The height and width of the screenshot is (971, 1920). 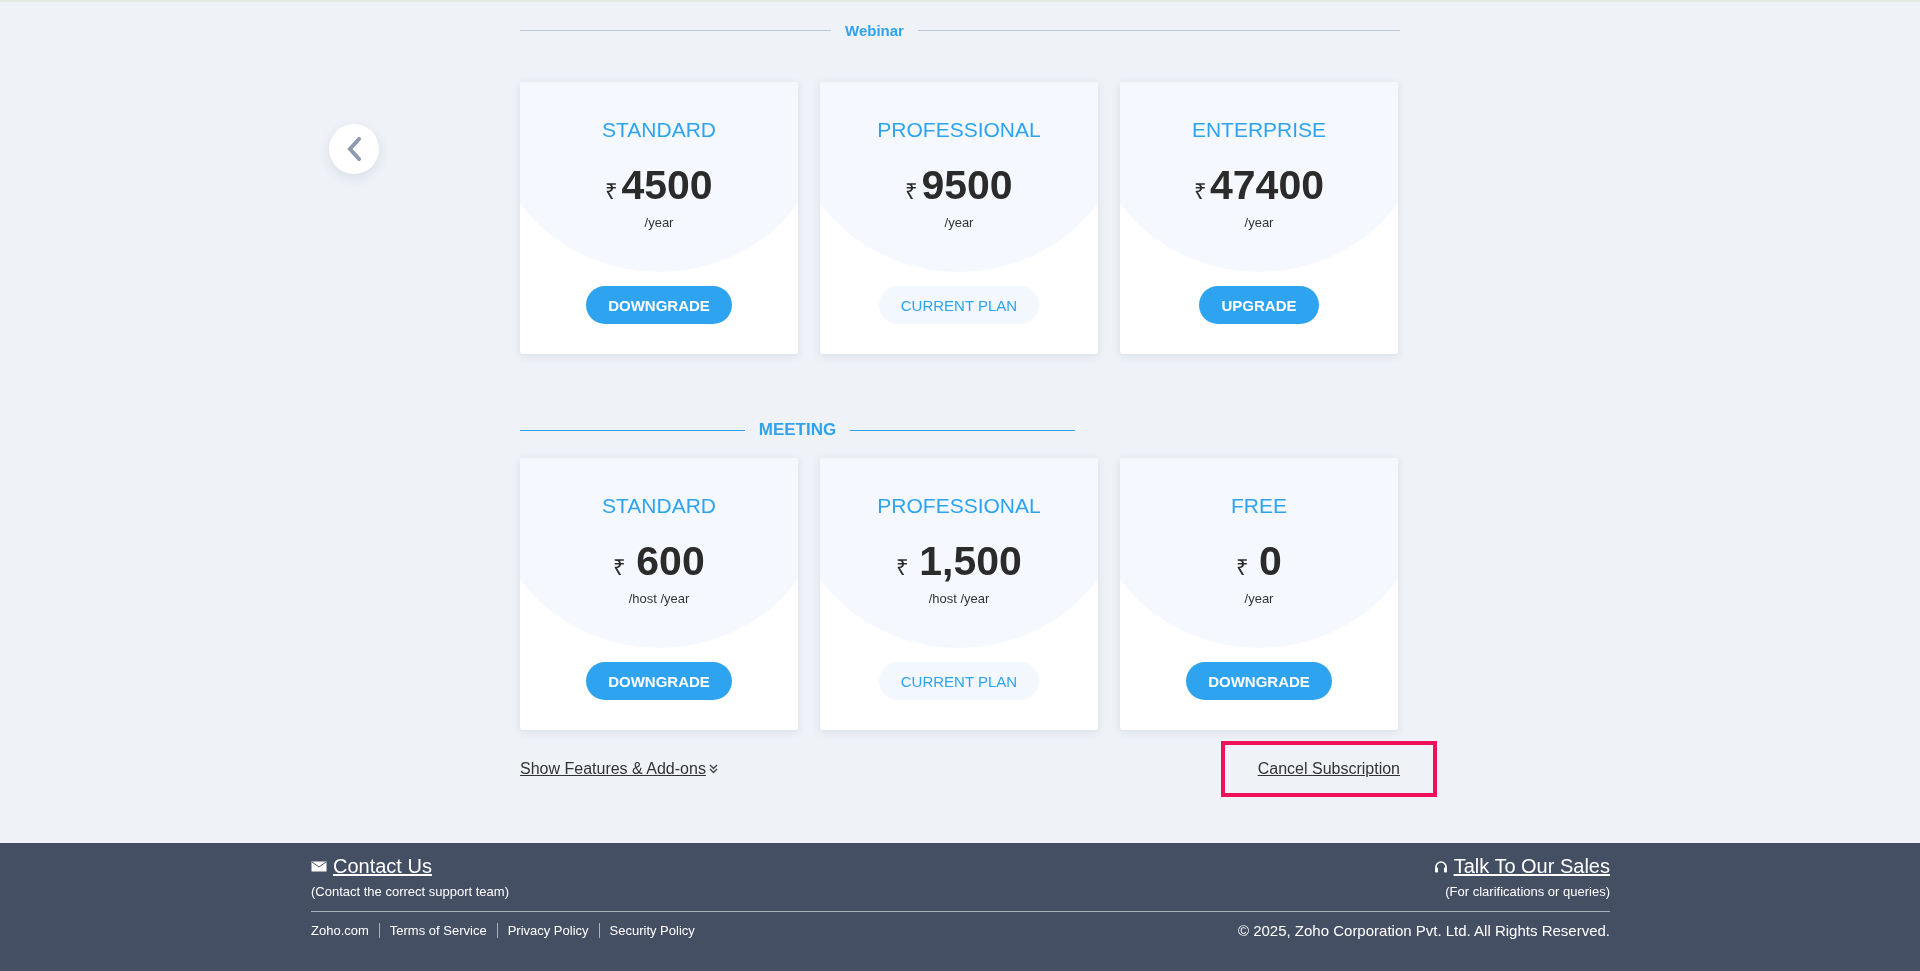 What do you see at coordinates (670, 561) in the screenshot?
I see `plan-price: 600` at bounding box center [670, 561].